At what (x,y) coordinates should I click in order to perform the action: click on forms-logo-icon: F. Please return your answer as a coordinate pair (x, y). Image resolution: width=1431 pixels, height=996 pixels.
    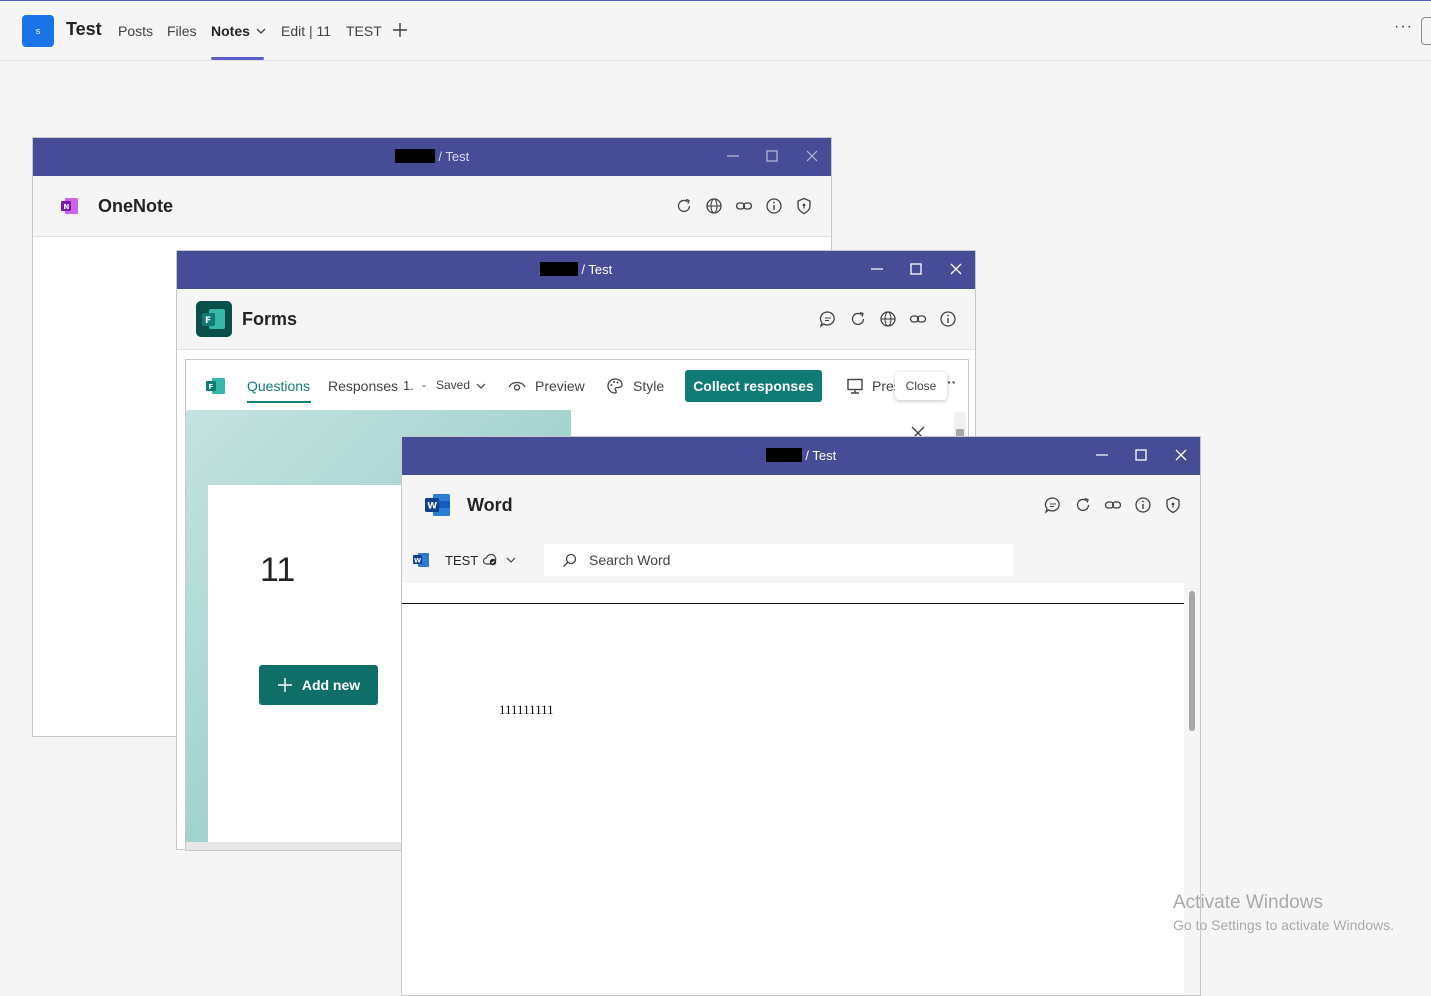
    Looking at the image, I should click on (214, 319).